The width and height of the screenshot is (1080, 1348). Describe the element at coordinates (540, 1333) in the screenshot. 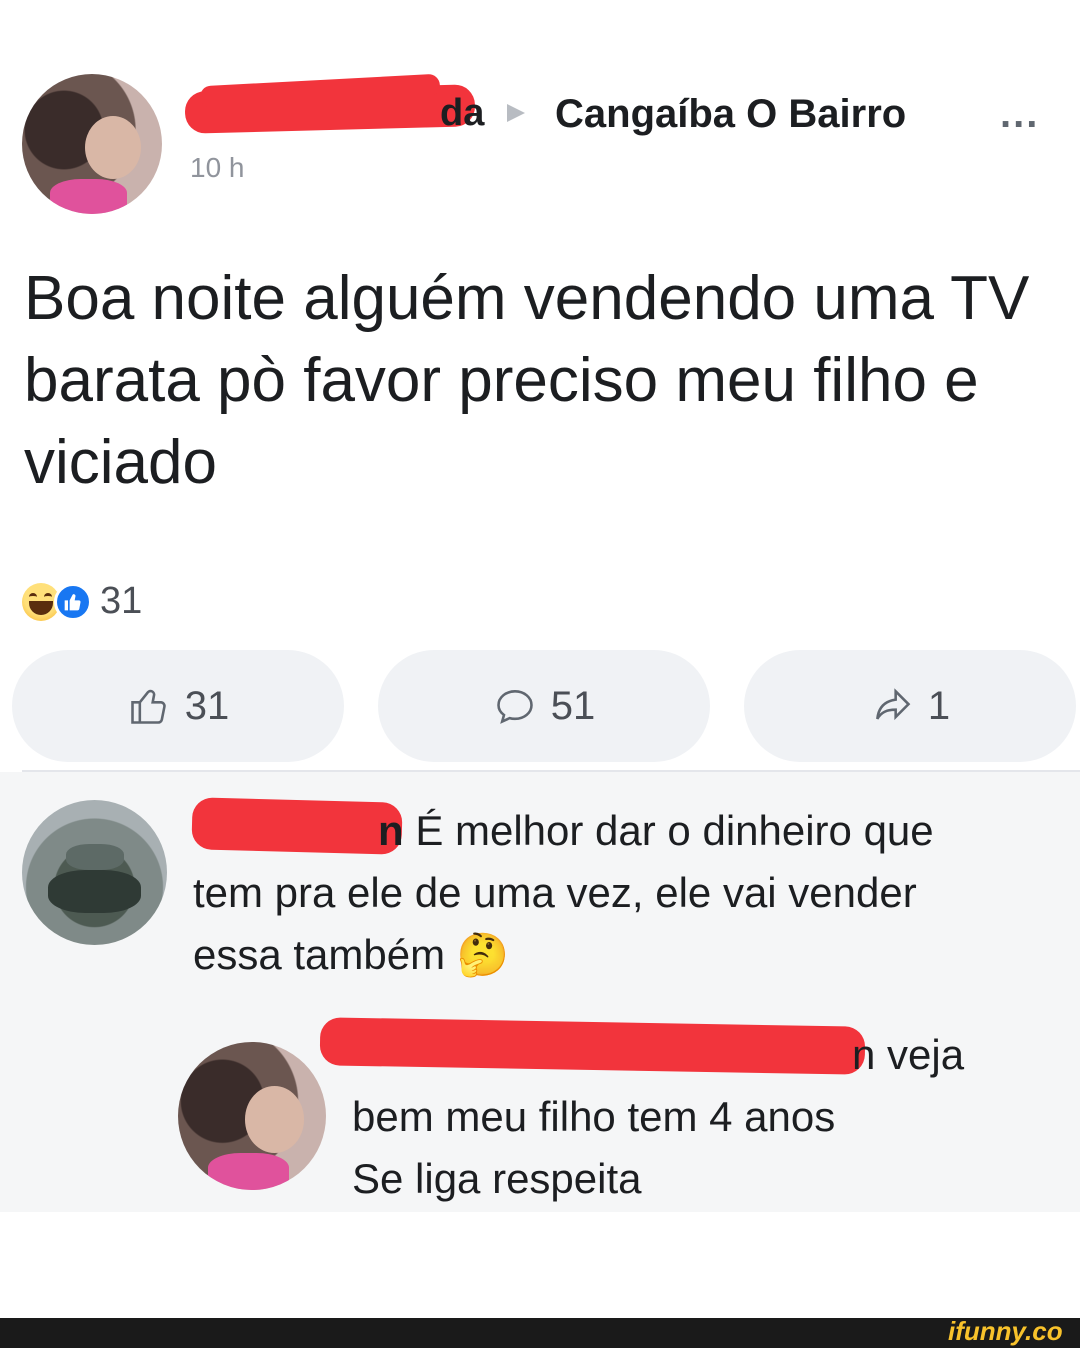

I see `bottom-bar` at that location.